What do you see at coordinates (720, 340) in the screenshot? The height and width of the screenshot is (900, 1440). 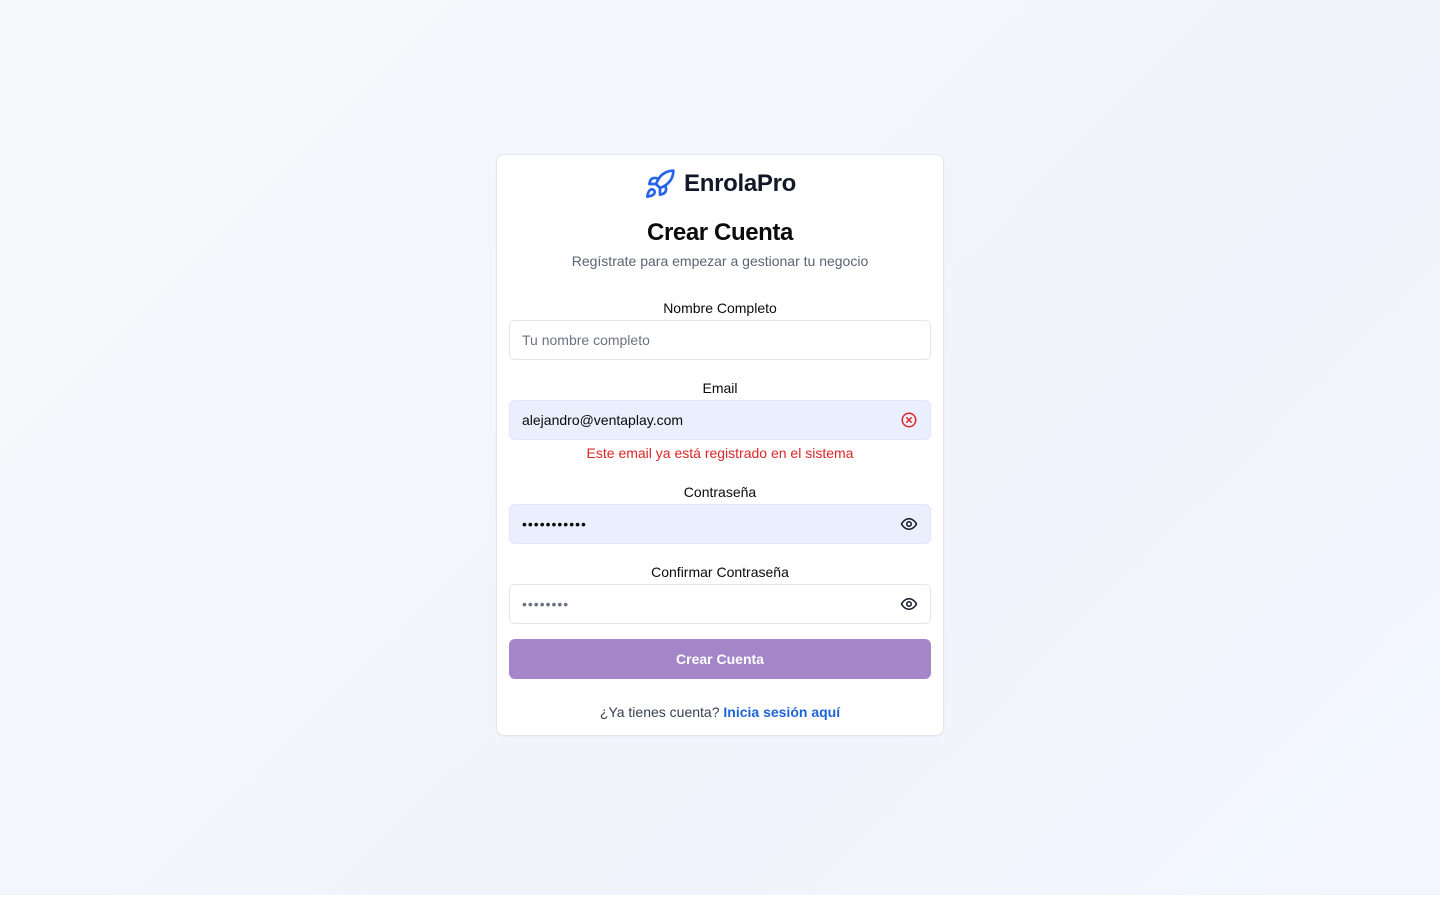 I see `full-name-field: Tu nombre completo` at bounding box center [720, 340].